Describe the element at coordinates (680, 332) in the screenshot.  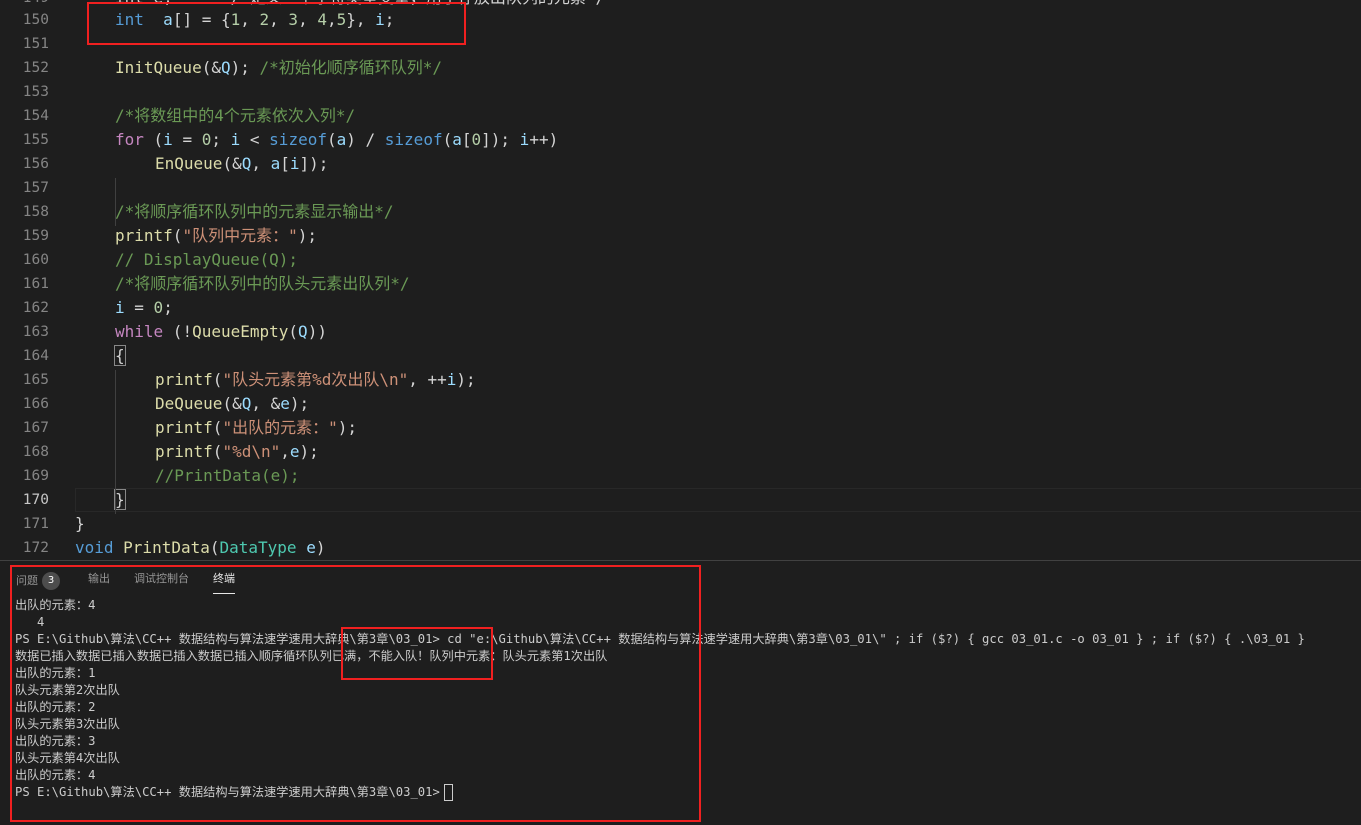
I see `code-line: 163 while (!QueueEmpty(Q))` at that location.